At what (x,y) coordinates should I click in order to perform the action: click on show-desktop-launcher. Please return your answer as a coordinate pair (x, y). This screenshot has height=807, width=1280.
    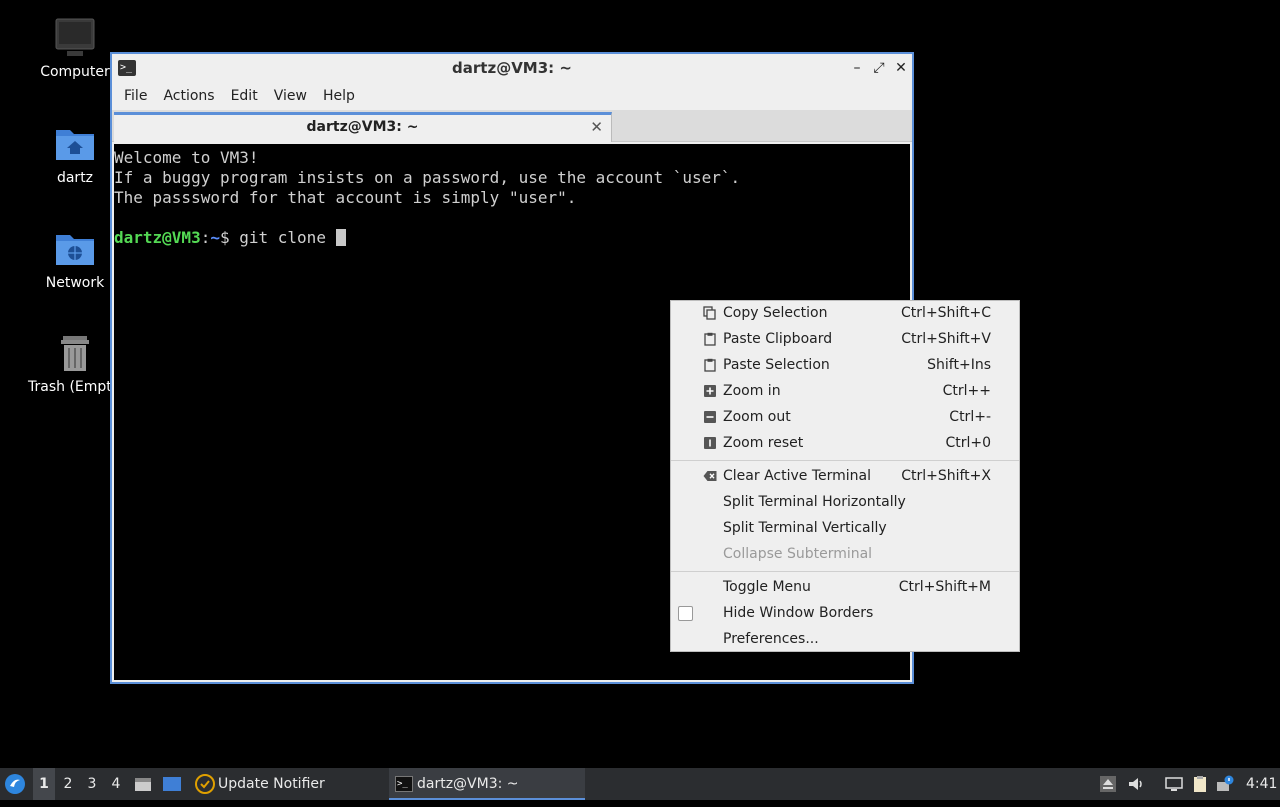
    Looking at the image, I should click on (173, 784).